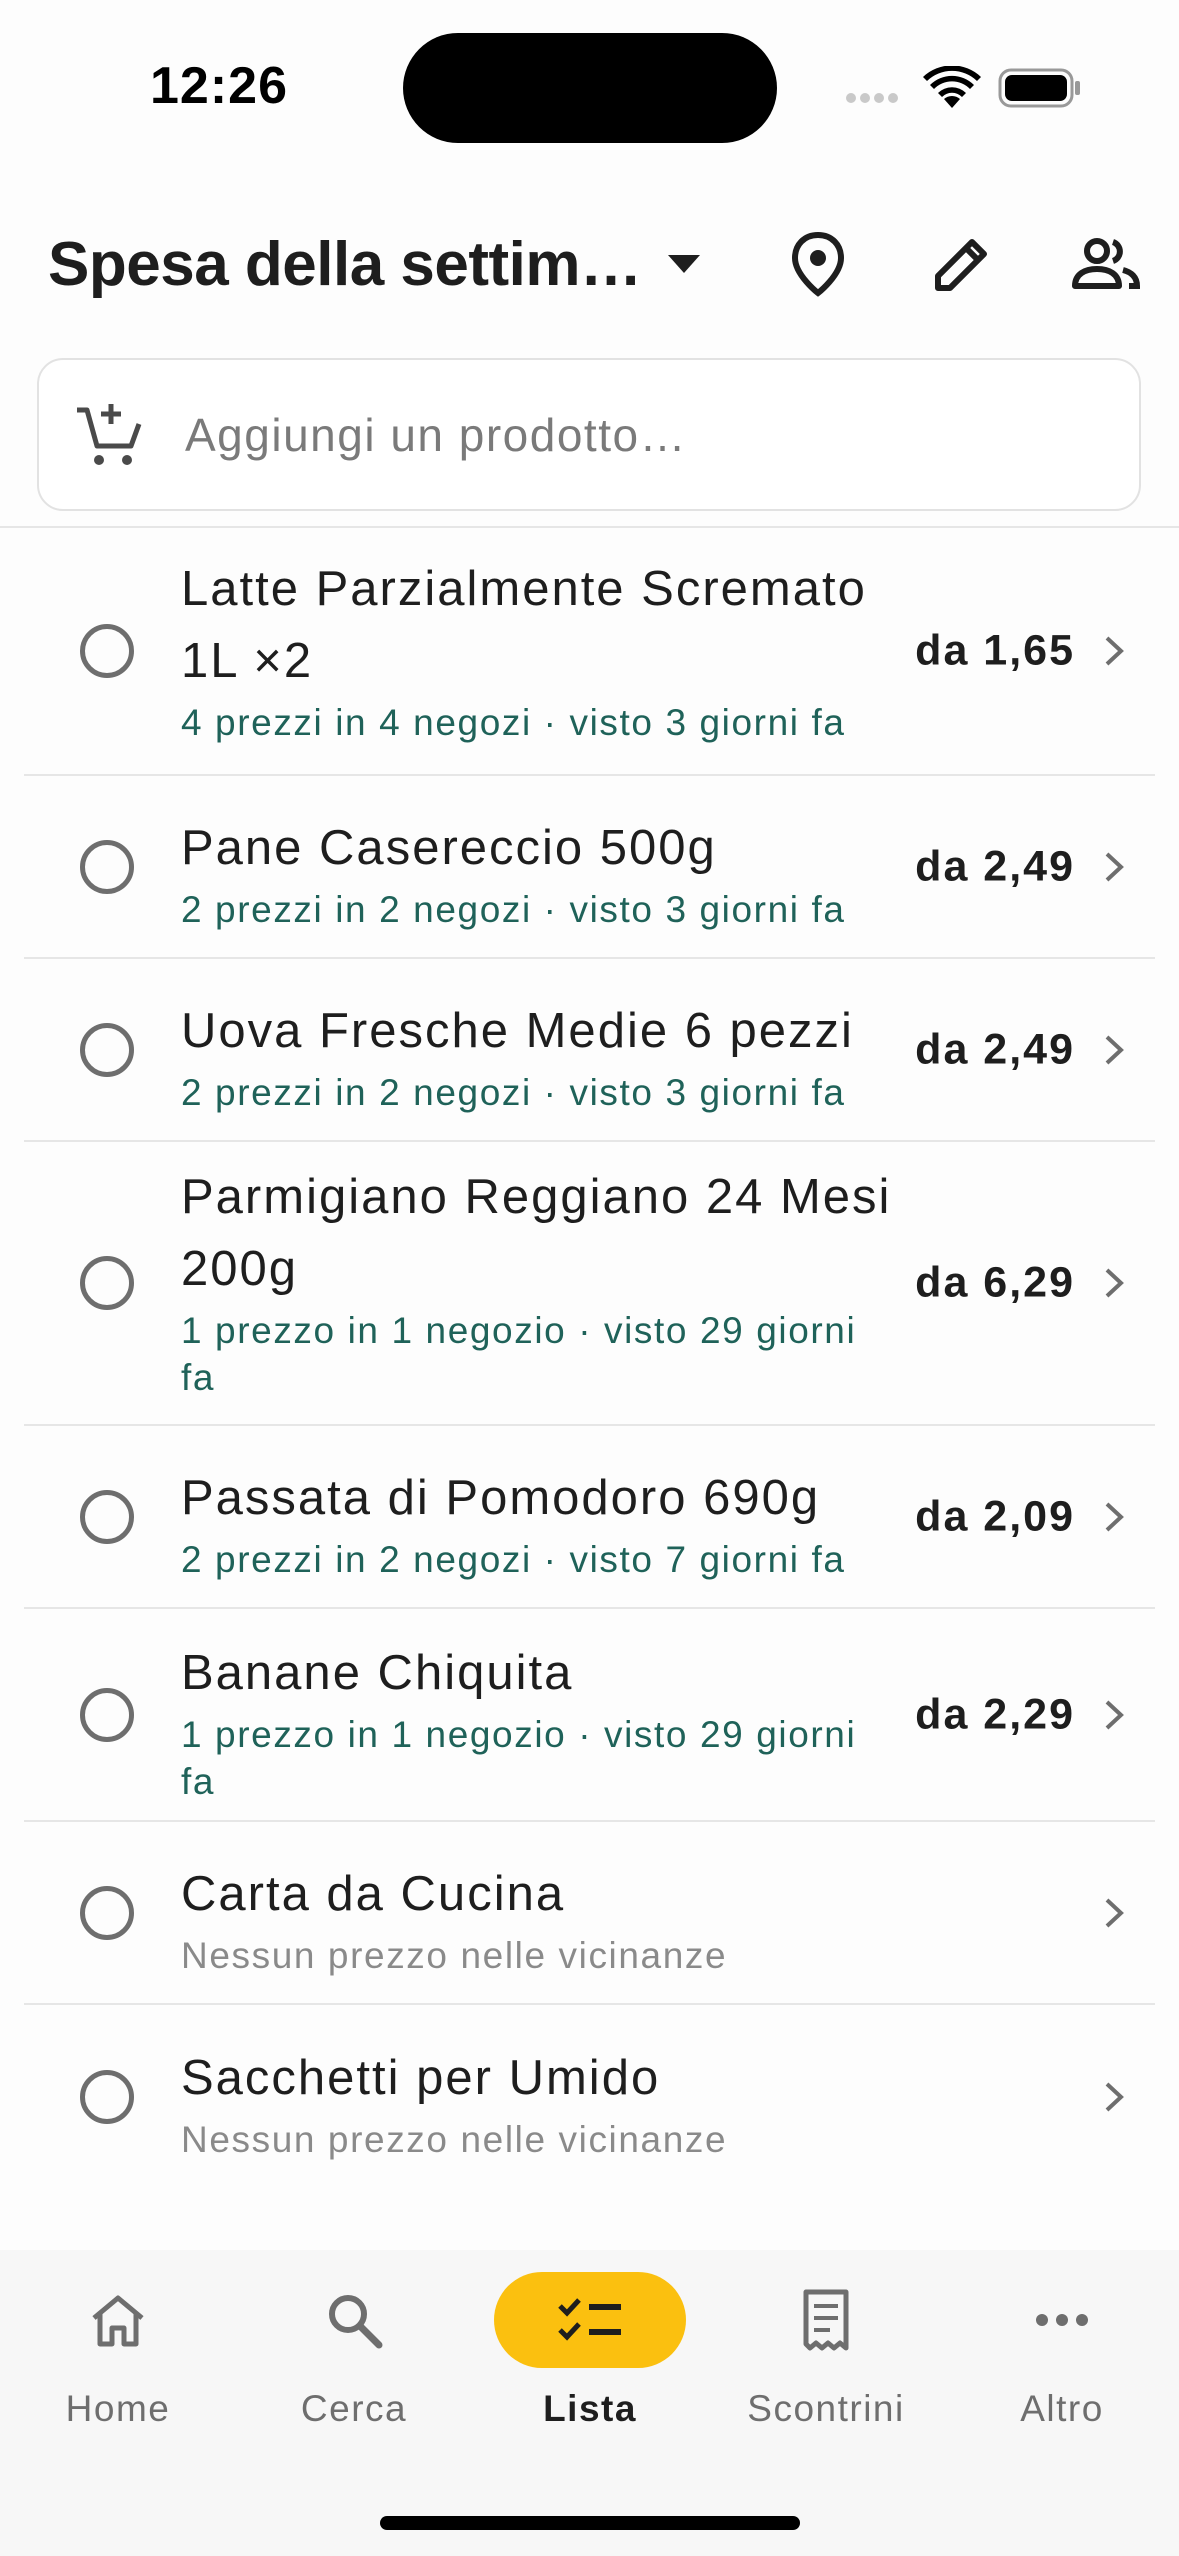 This screenshot has height=2556, width=1179. What do you see at coordinates (1062, 2408) in the screenshot?
I see `nav-label: Altro` at bounding box center [1062, 2408].